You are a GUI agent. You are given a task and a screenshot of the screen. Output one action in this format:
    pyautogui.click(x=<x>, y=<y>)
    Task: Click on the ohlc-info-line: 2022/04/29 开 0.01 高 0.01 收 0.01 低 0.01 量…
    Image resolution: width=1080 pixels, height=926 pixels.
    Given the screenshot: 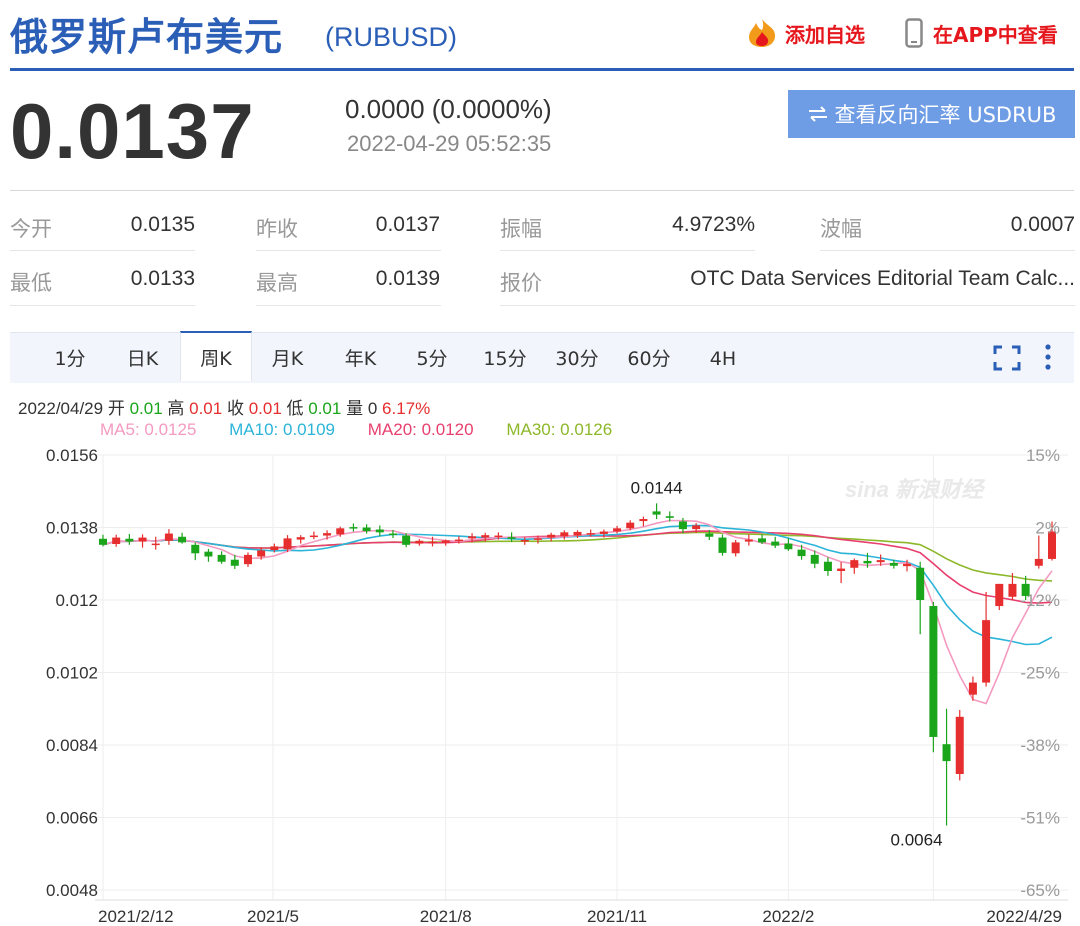 What is the action you would take?
    pyautogui.click(x=224, y=406)
    